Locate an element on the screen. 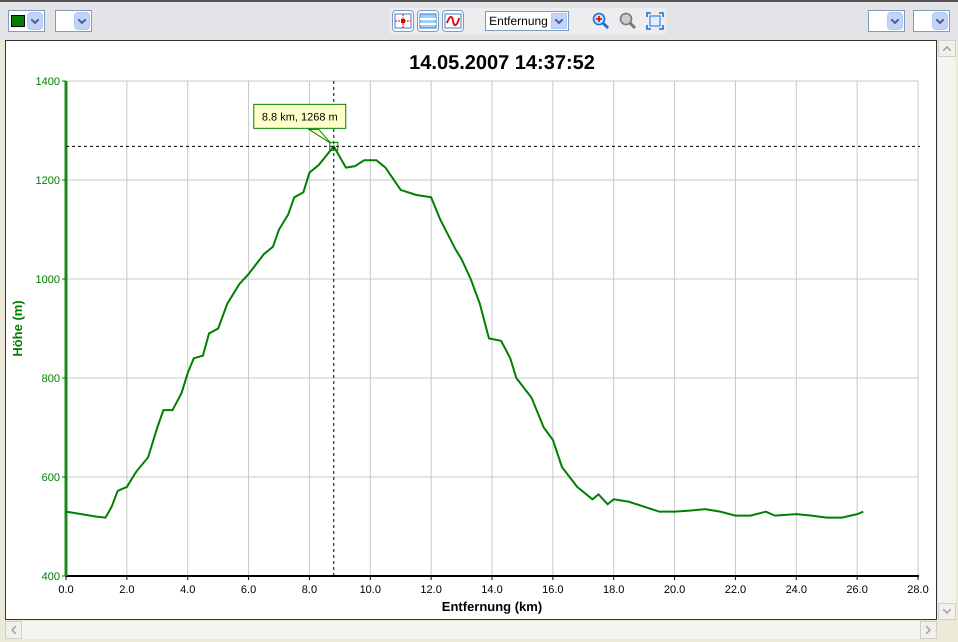  tooltip: 8.8 km, 1268 m is located at coordinates (299, 124).